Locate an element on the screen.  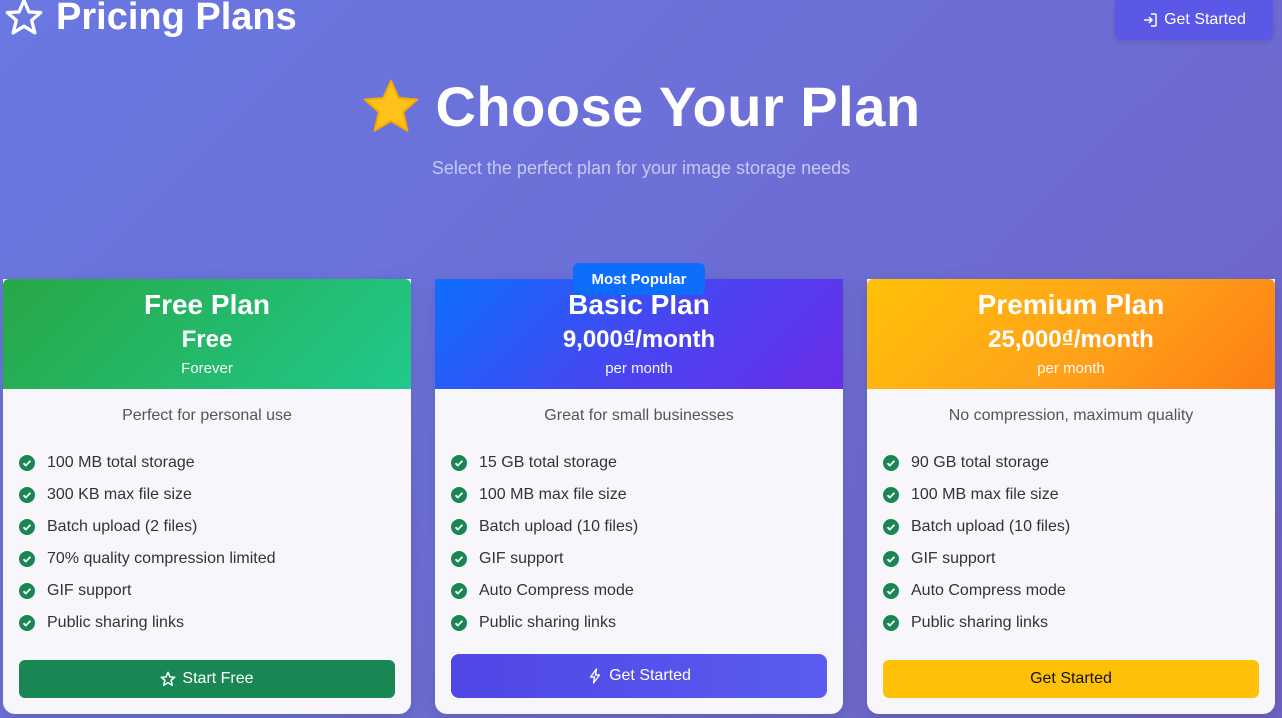
plan-header: Basic Plan 9,000₫/month per month is located at coordinates (639, 334).